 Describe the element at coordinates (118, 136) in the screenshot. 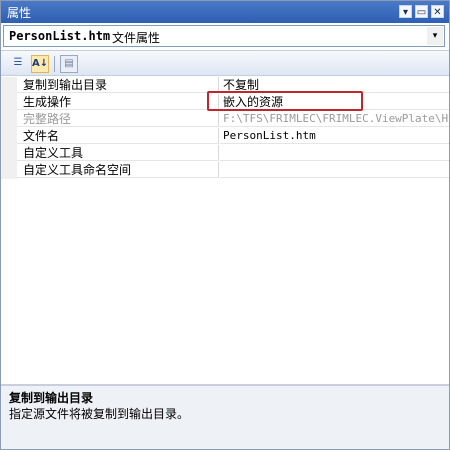

I see `property-name: 文件名` at that location.